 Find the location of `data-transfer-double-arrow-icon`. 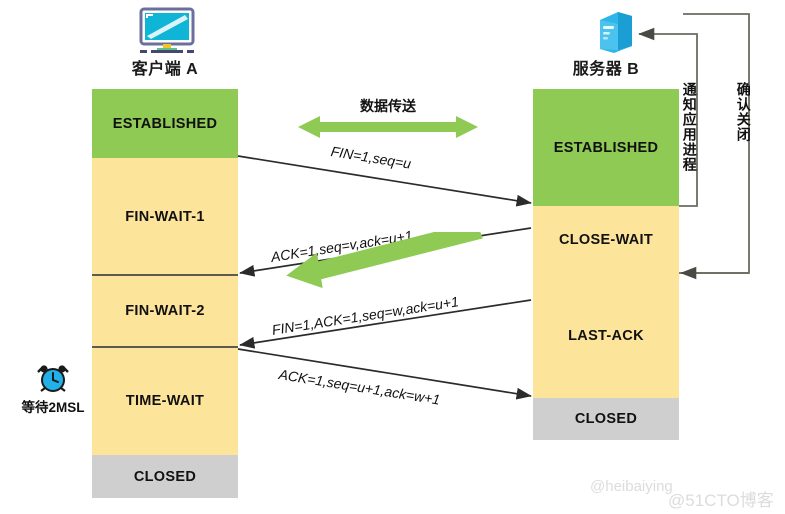

data-transfer-double-arrow-icon is located at coordinates (388, 127).